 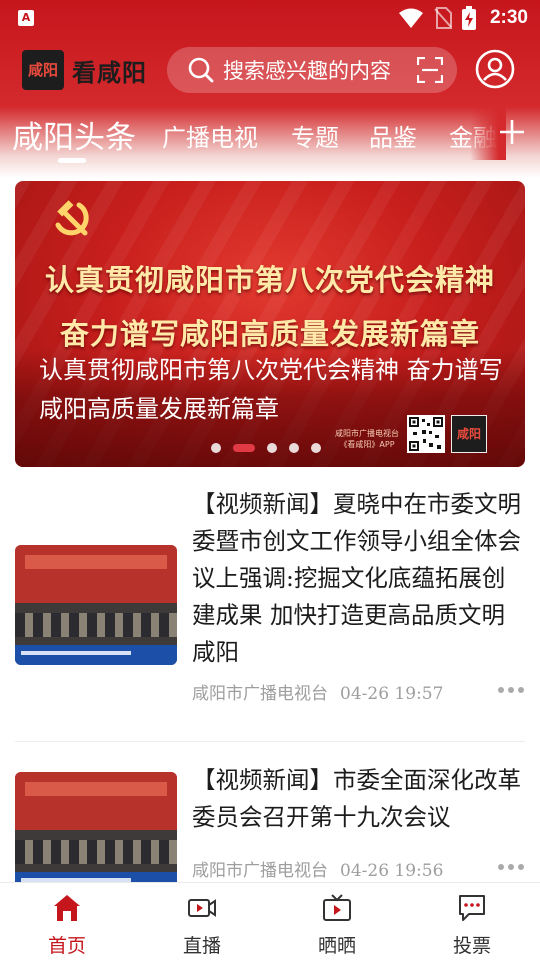 I want to click on home-icon, so click(x=67, y=908).